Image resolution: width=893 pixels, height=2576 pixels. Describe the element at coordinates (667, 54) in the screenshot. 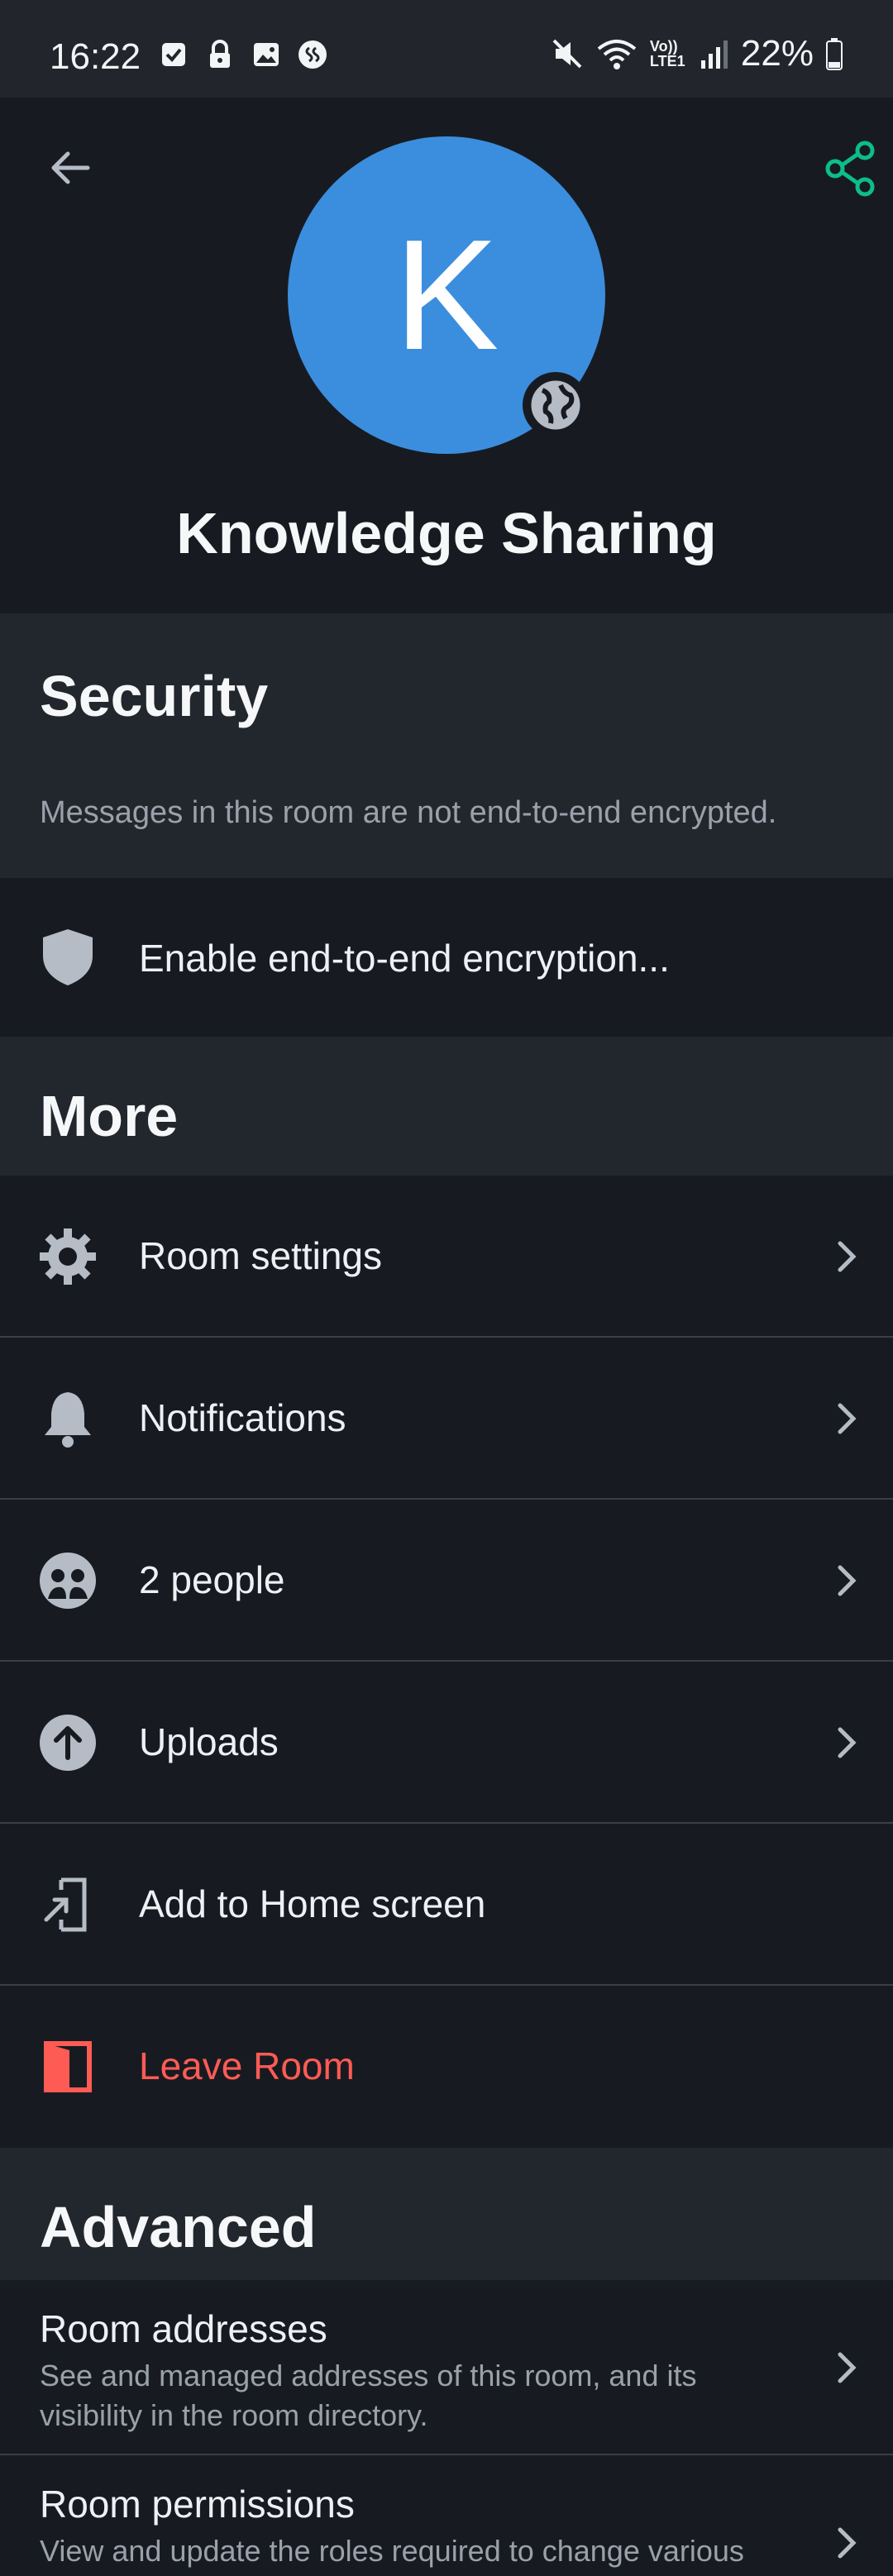

I see `lte-indicator: Vo)) LTE1` at that location.